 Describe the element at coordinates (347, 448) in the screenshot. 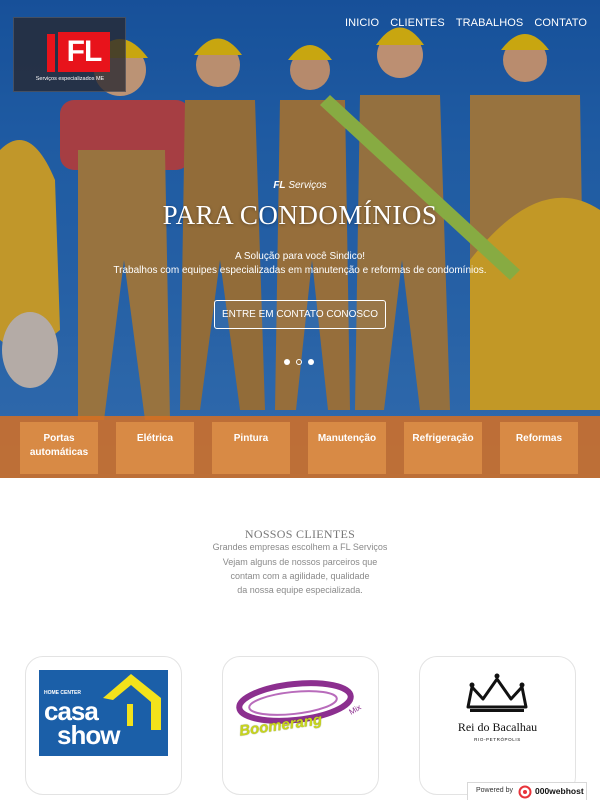

I see `service-manutencao: Manutenção` at that location.